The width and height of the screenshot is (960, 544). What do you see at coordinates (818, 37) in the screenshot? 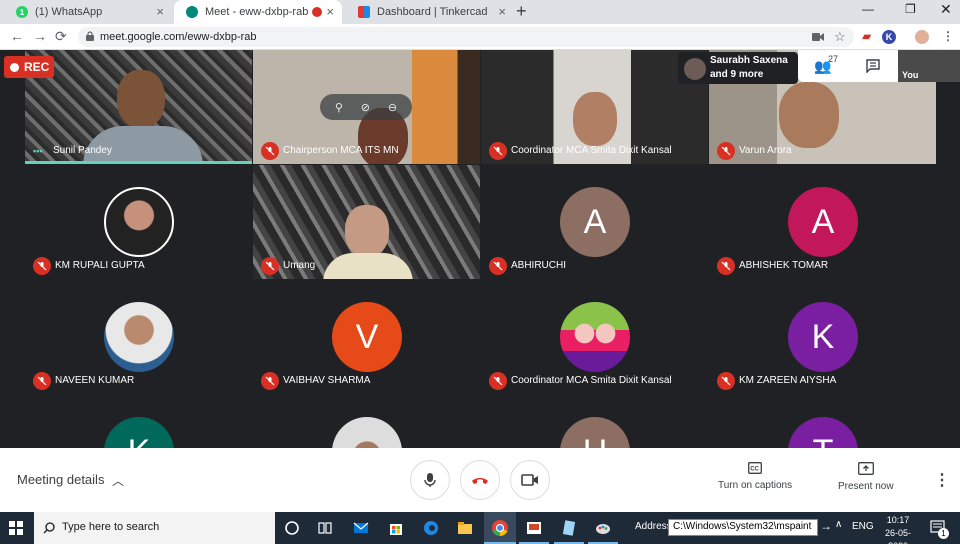
I see `camera-permission-icon` at bounding box center [818, 37].